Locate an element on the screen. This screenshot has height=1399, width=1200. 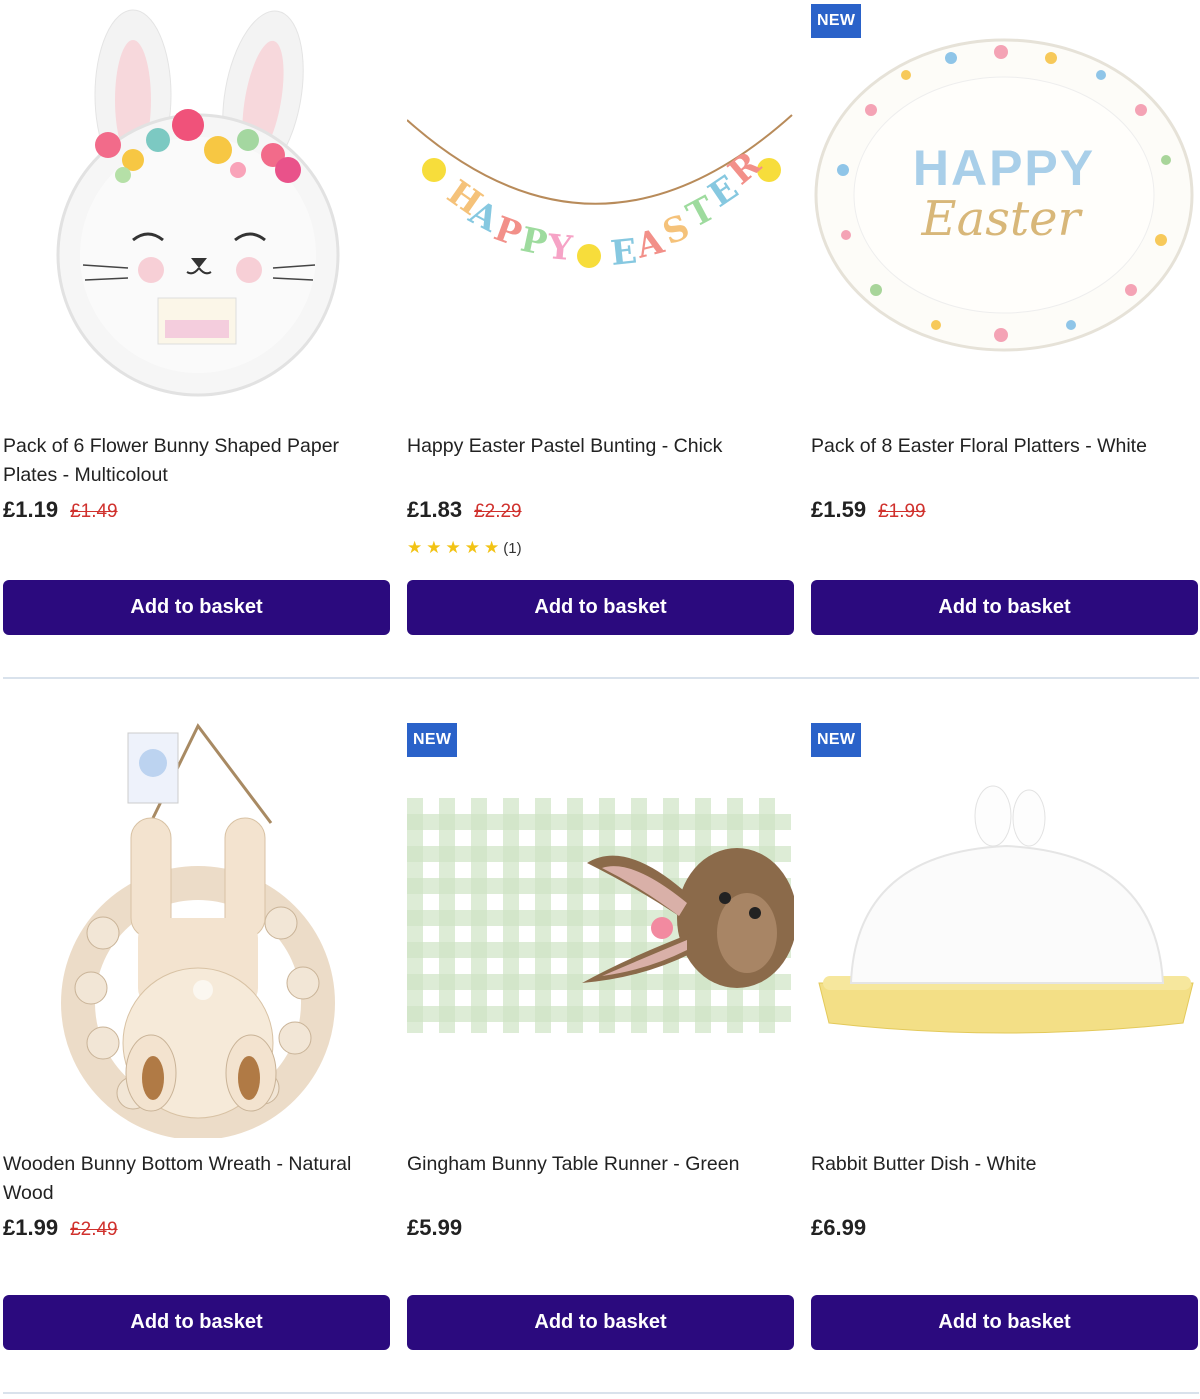
product-title: Gingham Bunny Table Runner - Green is located at coordinates (600, 1164).